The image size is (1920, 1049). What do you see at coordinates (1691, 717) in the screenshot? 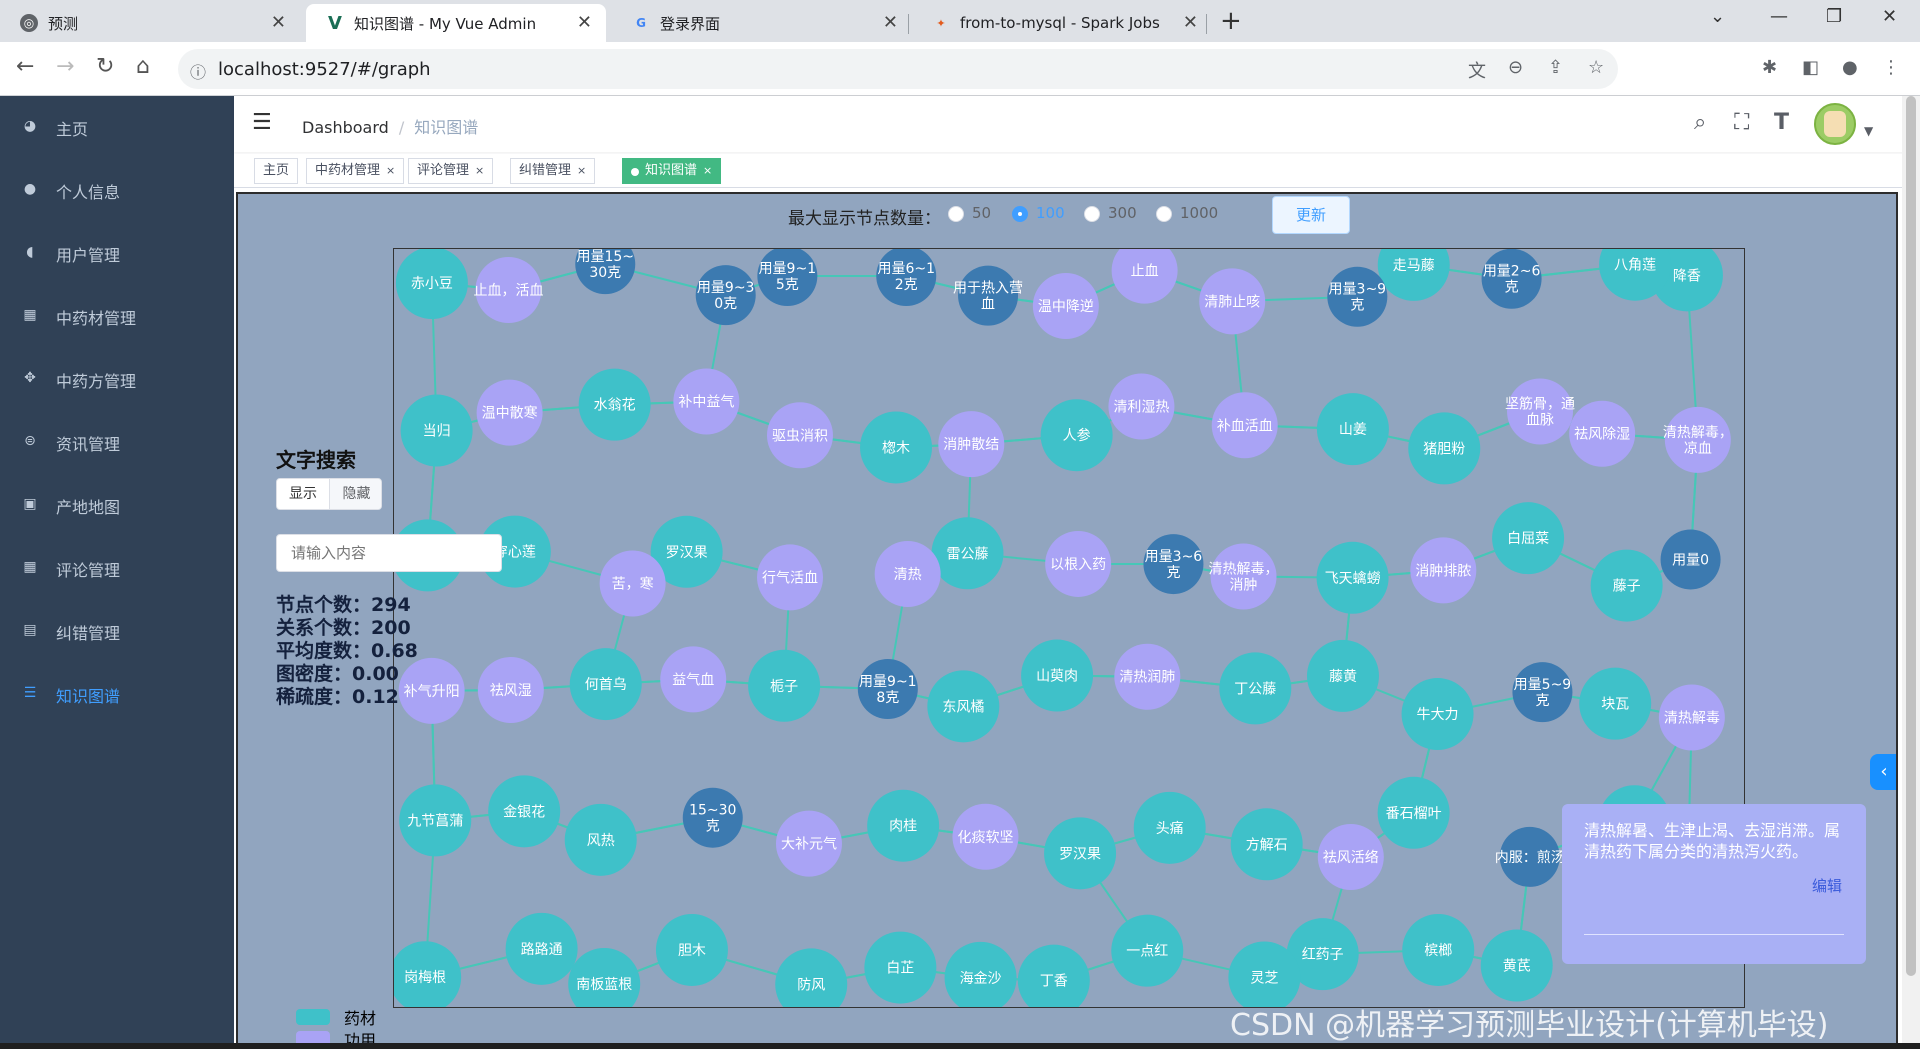
I see `effect-node: 清热解毒` at bounding box center [1691, 717].